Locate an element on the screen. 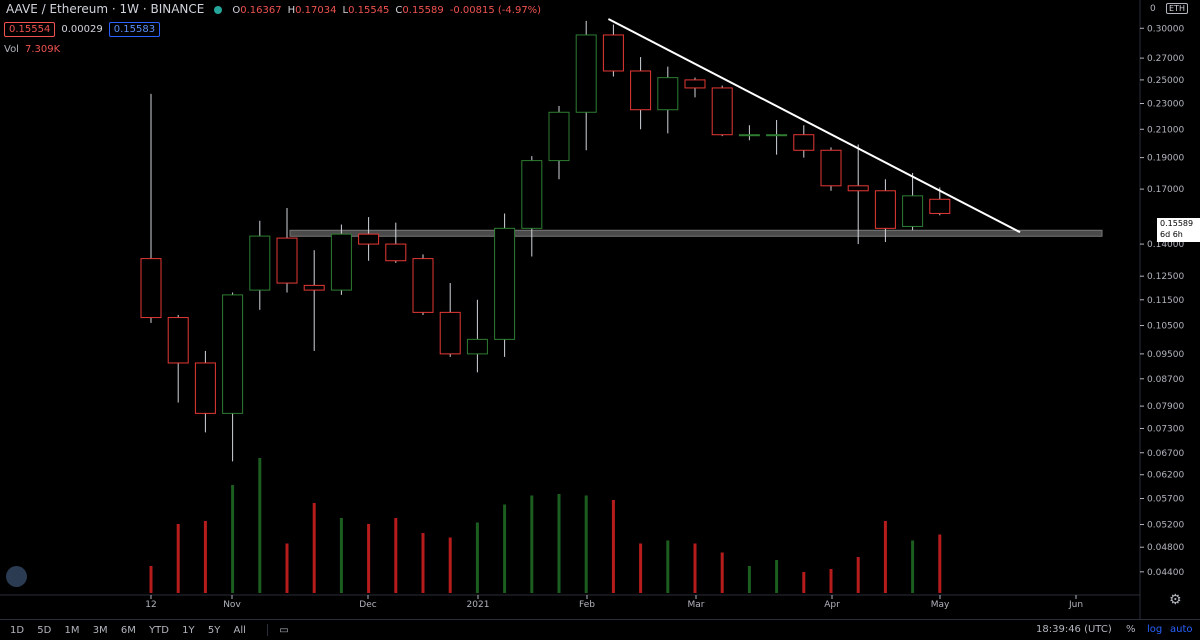 This screenshot has width=1200, height=640. tradingview-logo-icon is located at coordinates (16, 576).